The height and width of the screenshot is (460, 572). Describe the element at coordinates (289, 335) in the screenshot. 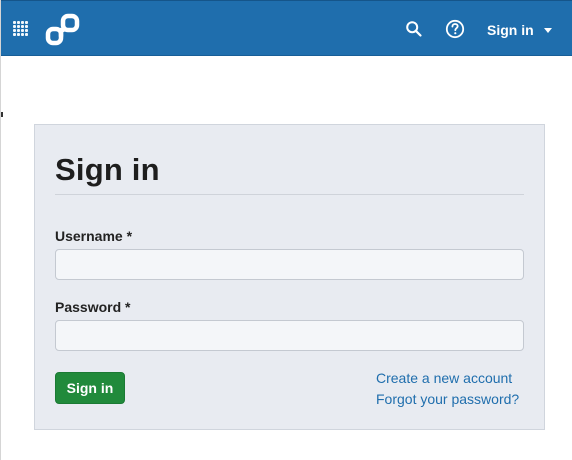

I see `password-field` at that location.